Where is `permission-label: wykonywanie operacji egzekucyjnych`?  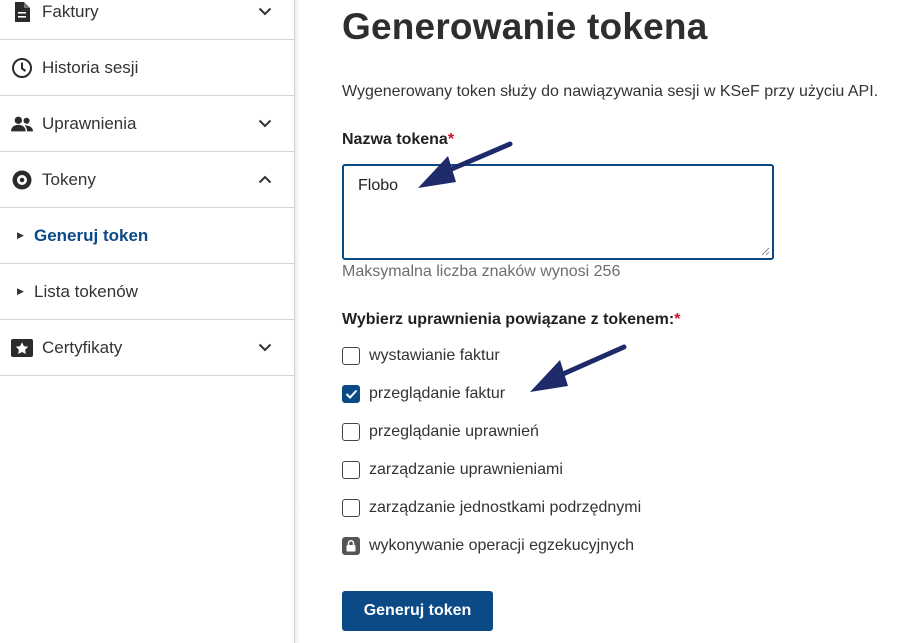
permission-label: wykonywanie operacji egzekucyjnych is located at coordinates (502, 545).